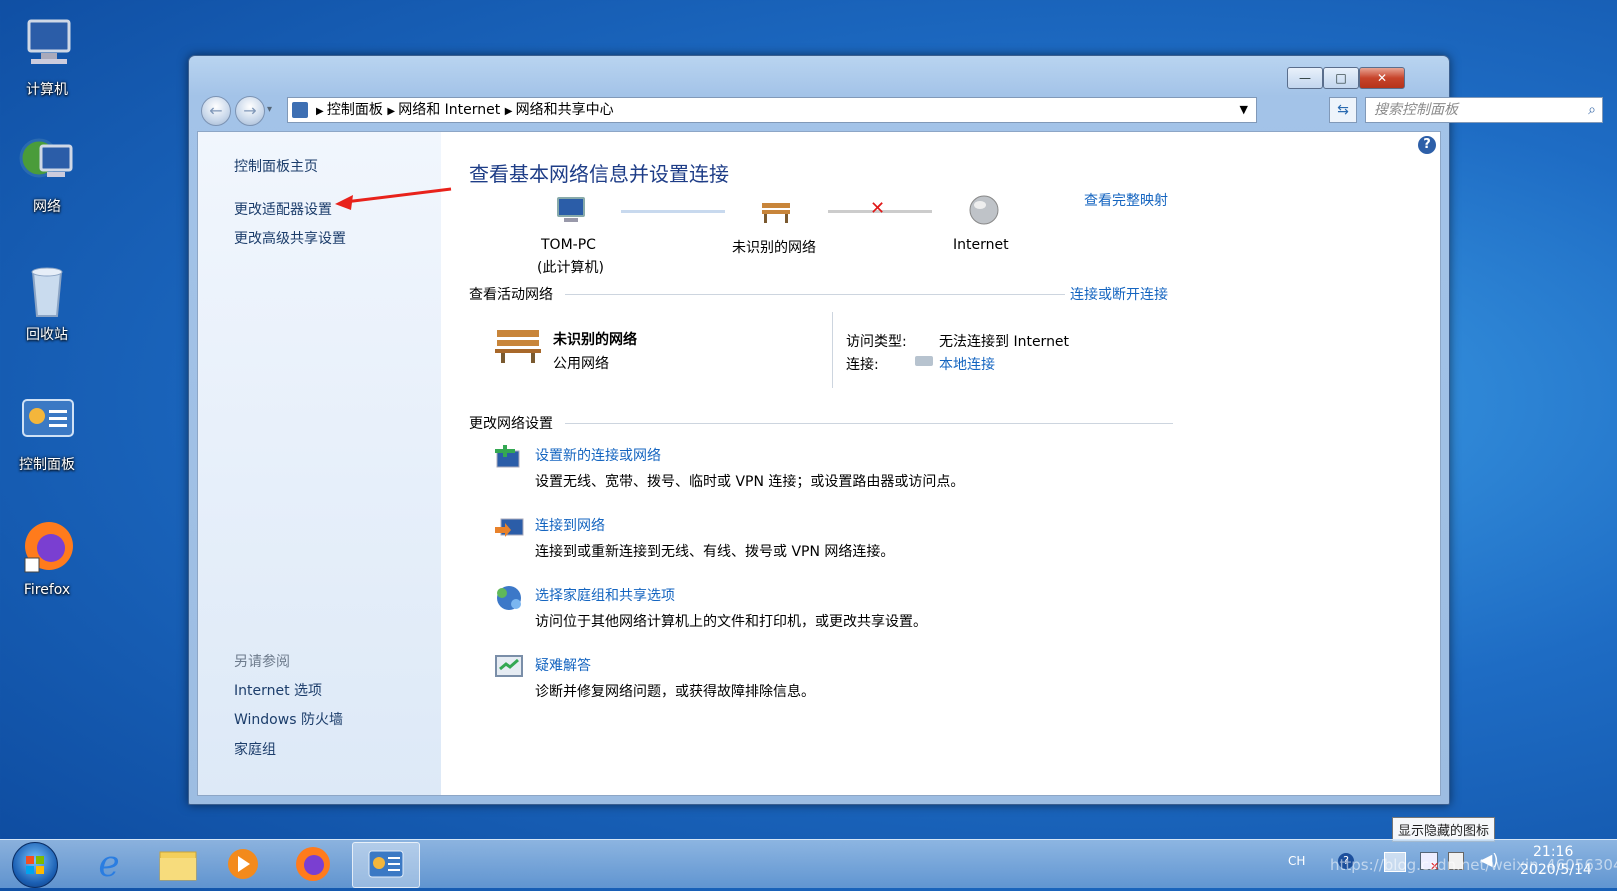  Describe the element at coordinates (509, 669) in the screenshot. I see `troubleshoot-icon` at that location.